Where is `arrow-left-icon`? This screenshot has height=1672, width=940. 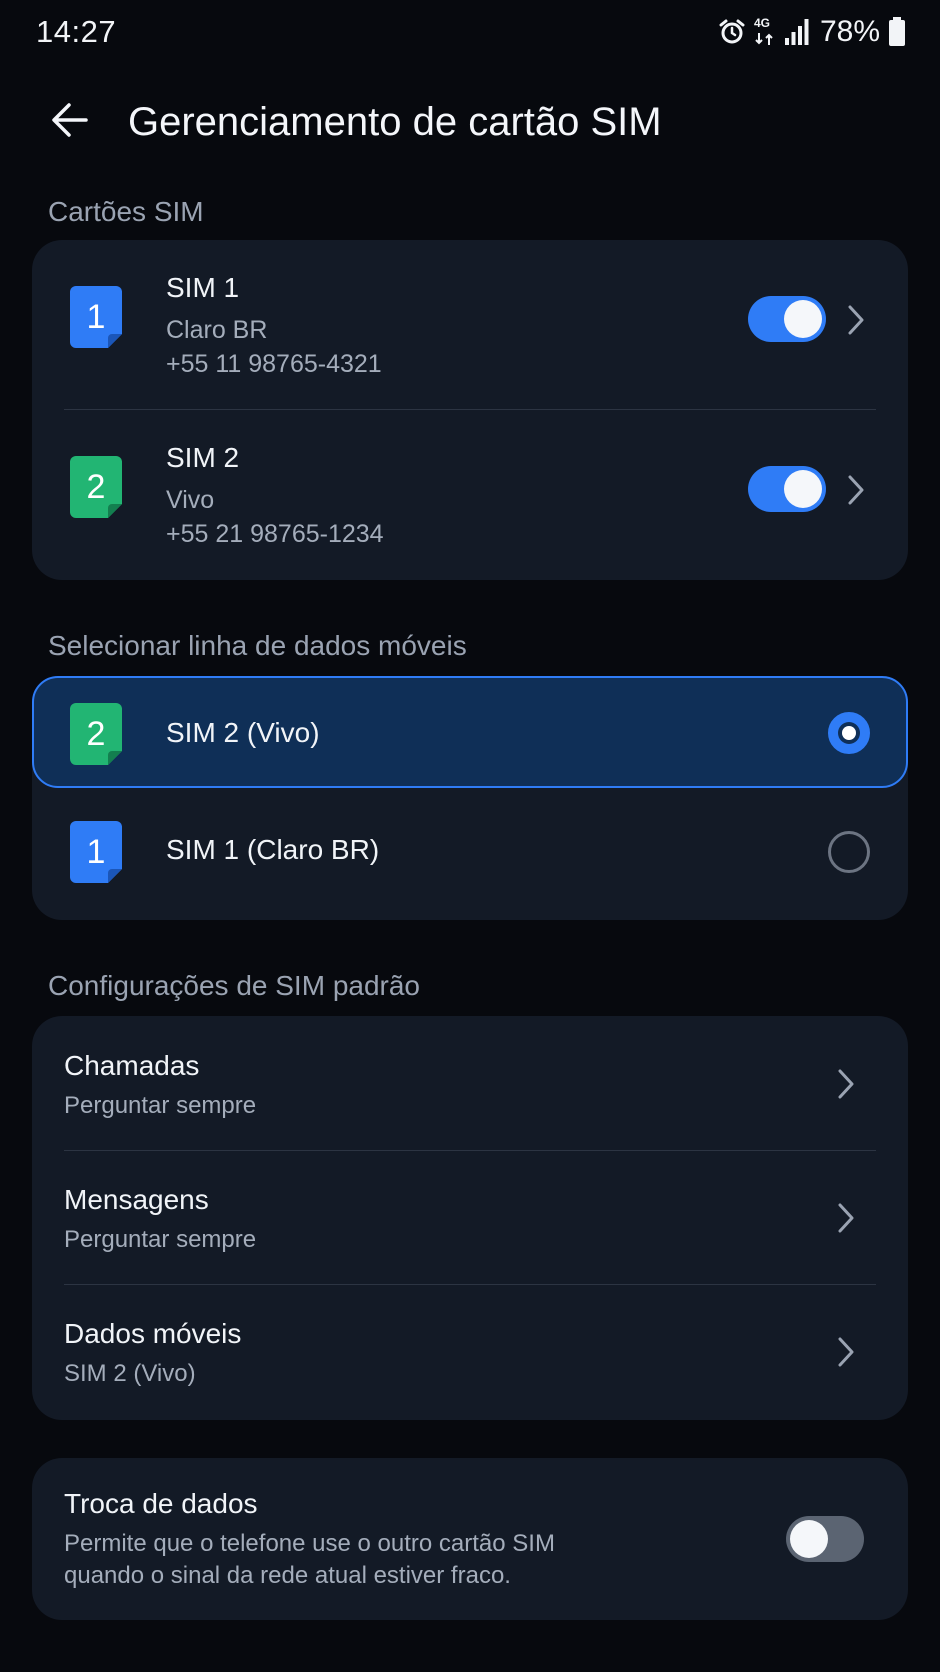
arrow-left-icon is located at coordinates (70, 122).